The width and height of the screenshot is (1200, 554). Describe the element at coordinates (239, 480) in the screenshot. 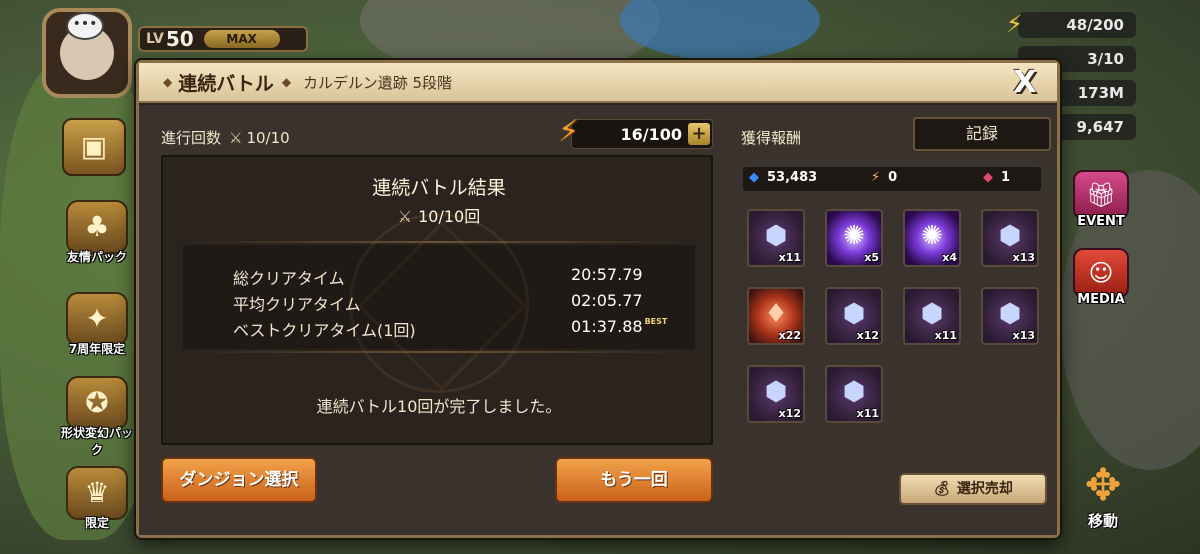

I see `dungeon-select-button: ダンジョン選択` at that location.